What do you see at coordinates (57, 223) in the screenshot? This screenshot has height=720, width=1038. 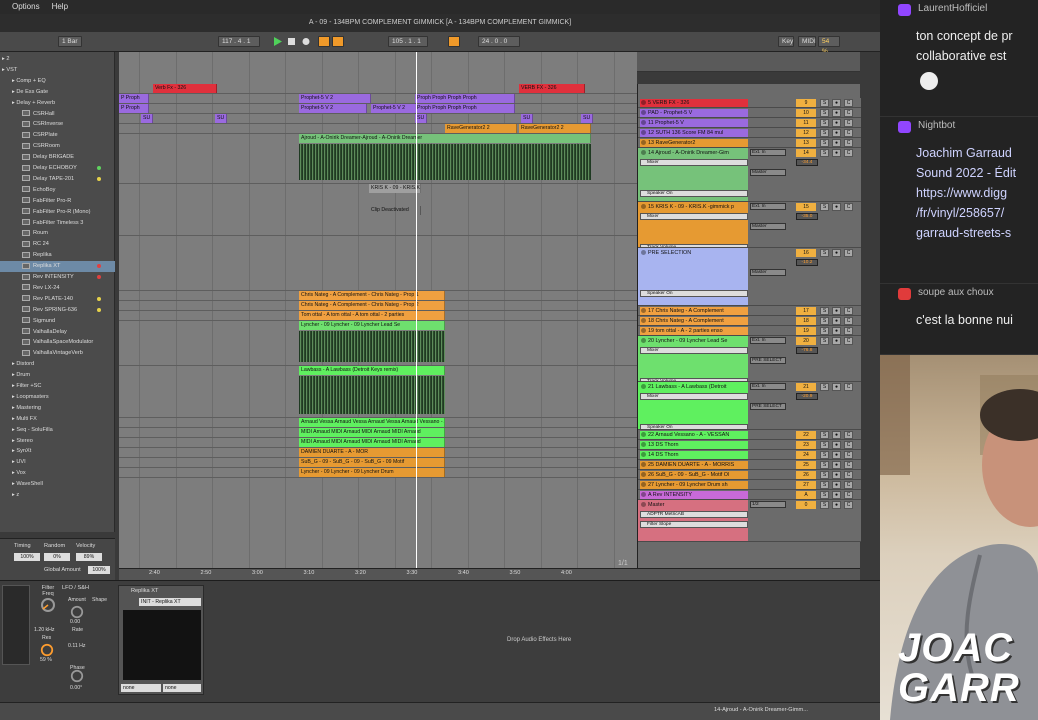 I see `browser-item: FabFilter Timeless 3` at bounding box center [57, 223].